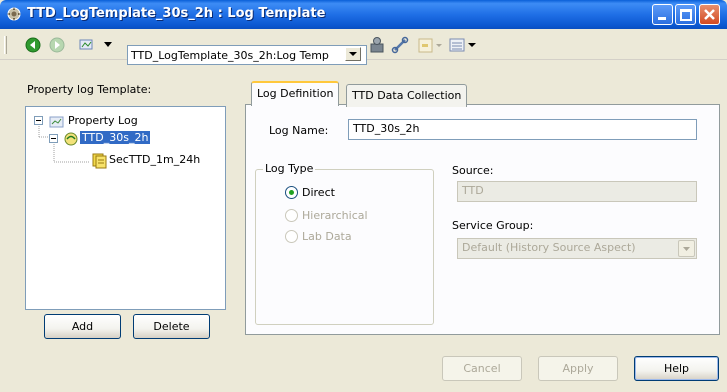  I want to click on address-dropdown-button, so click(353, 54).